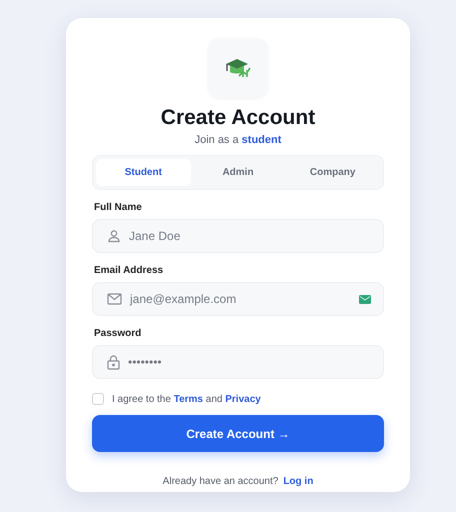  Describe the element at coordinates (118, 333) in the screenshot. I see `field-label: Password` at that location.